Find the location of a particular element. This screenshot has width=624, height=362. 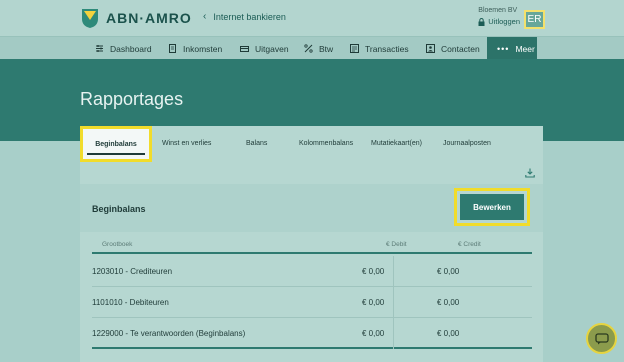

account-cell: 1101010 - Debiteuren is located at coordinates (130, 302).